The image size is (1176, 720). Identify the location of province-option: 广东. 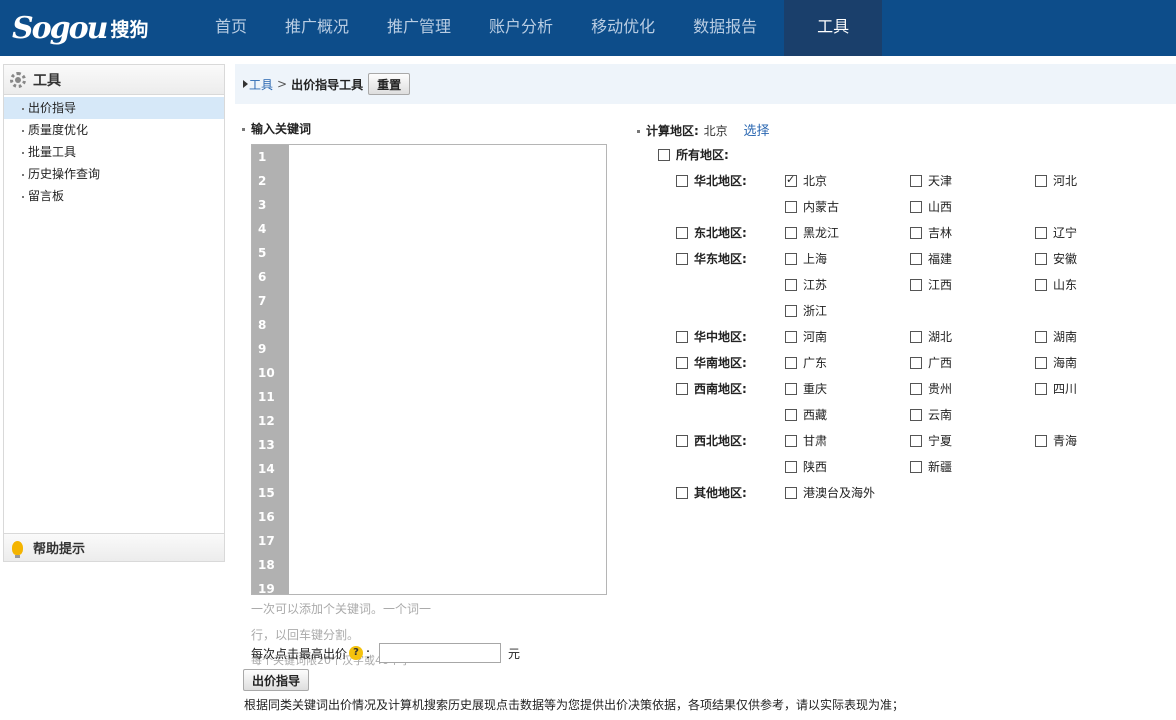
(806, 362).